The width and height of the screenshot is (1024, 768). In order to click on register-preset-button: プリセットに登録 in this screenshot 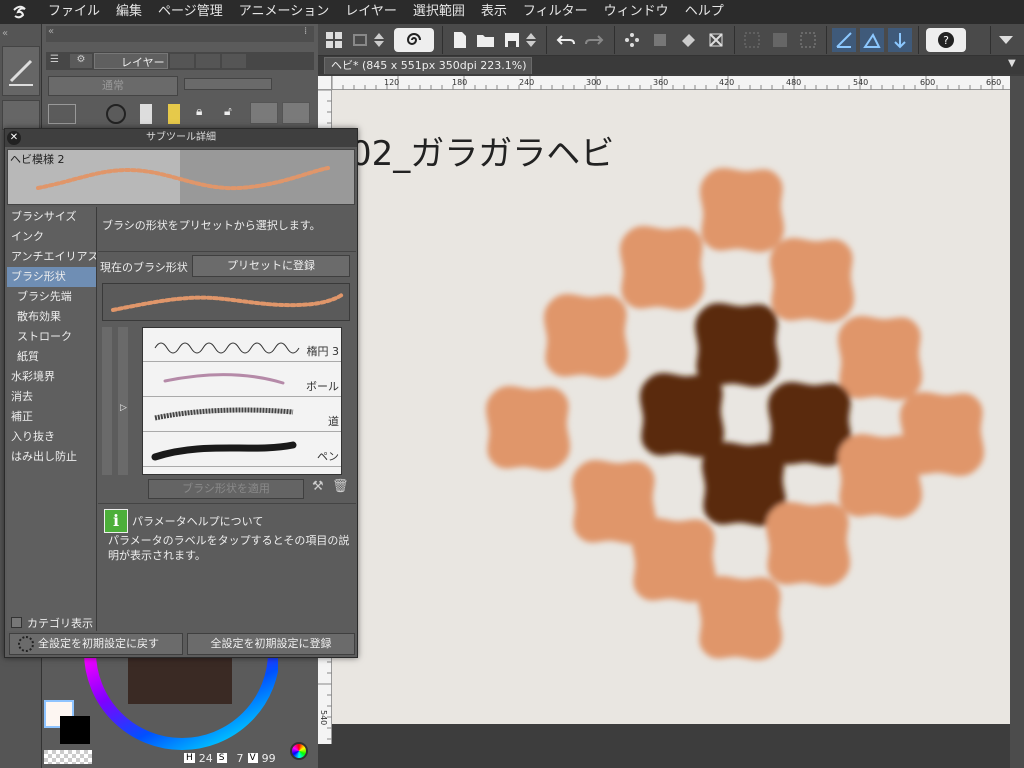, I will do `click(271, 266)`.